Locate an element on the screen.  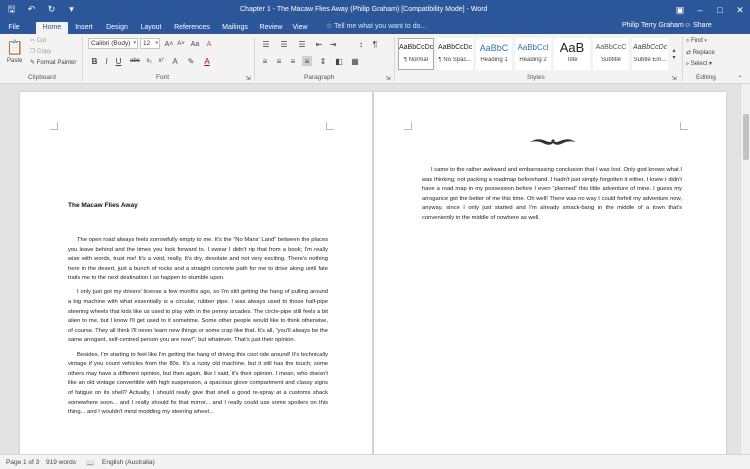
editing-group-label: Editing is located at coordinates (706, 77).